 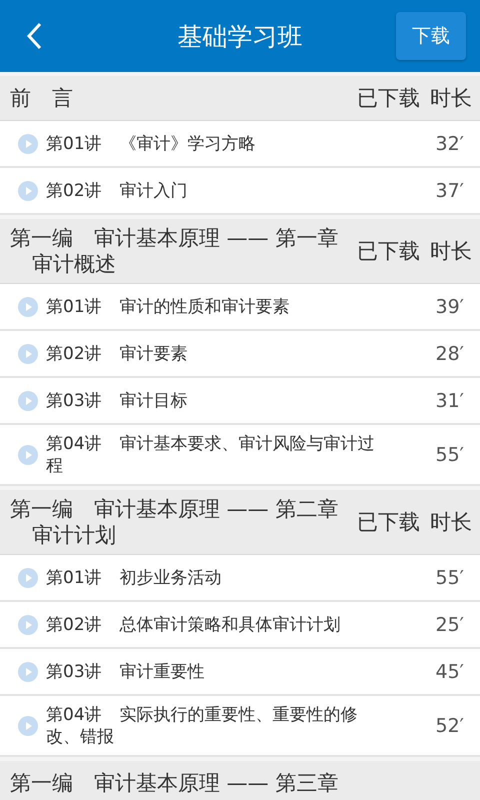 I want to click on section-title: 第一编 审计基本原理 —— 第三章, so click(x=174, y=783).